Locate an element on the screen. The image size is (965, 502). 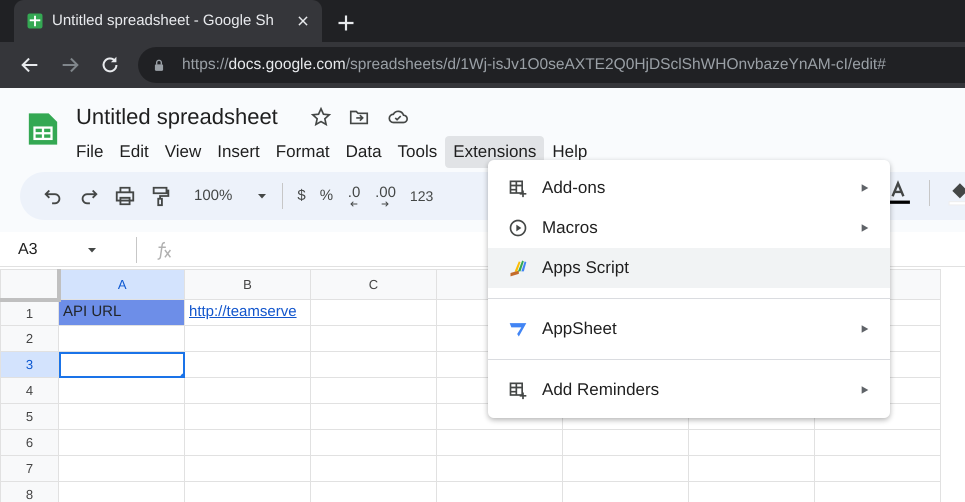
close-icon is located at coordinates (303, 21).